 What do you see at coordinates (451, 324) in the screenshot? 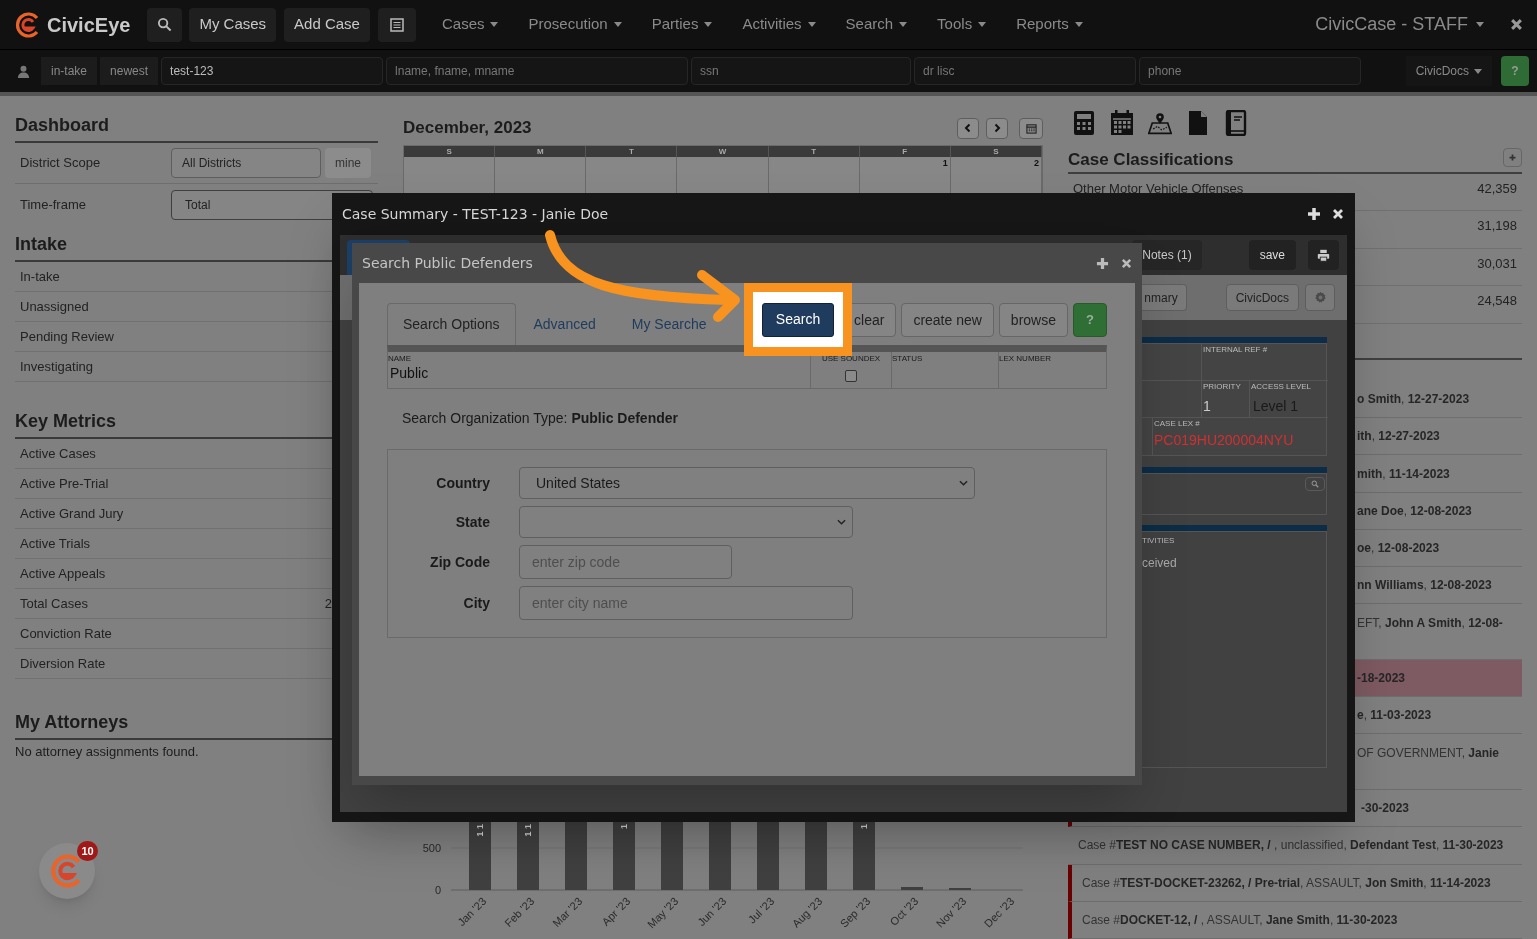
I see `tab: Search Options` at bounding box center [451, 324].